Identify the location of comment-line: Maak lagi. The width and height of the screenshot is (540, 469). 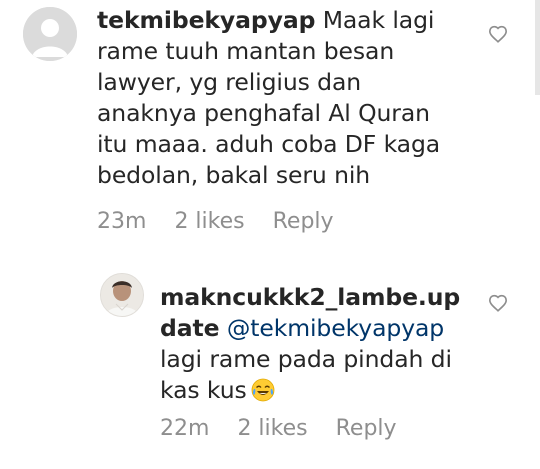
(378, 20).